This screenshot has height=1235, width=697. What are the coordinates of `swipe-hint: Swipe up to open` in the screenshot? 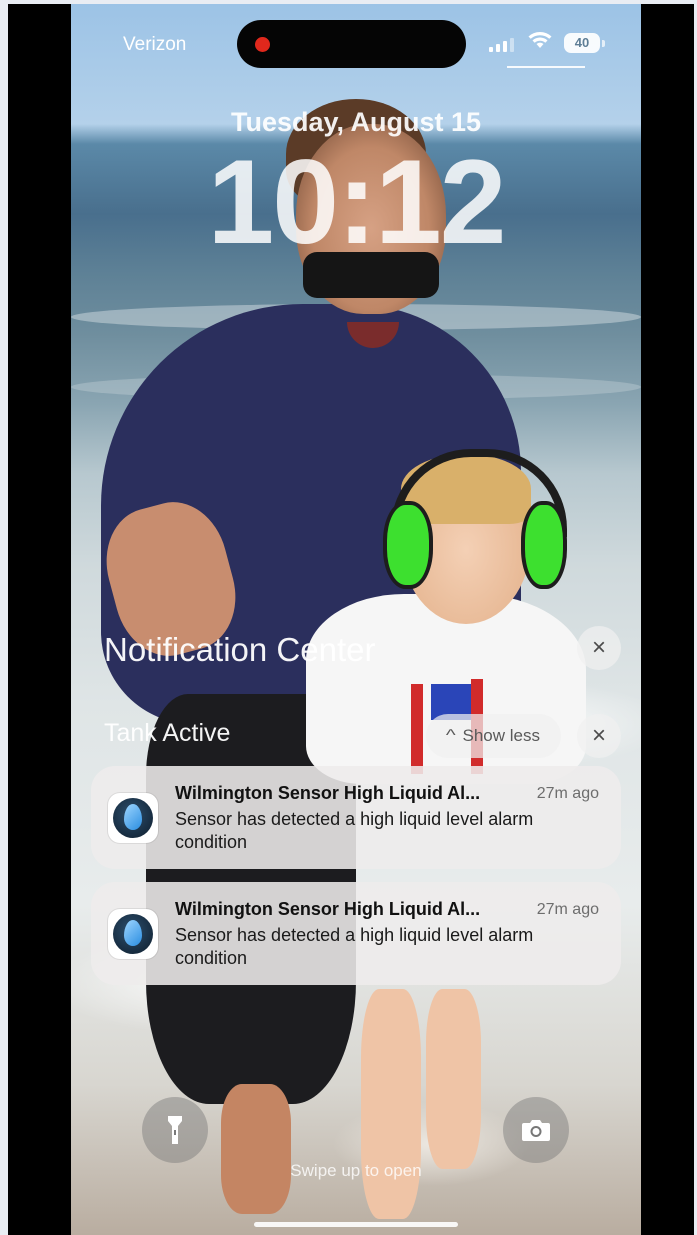 It's located at (356, 1170).